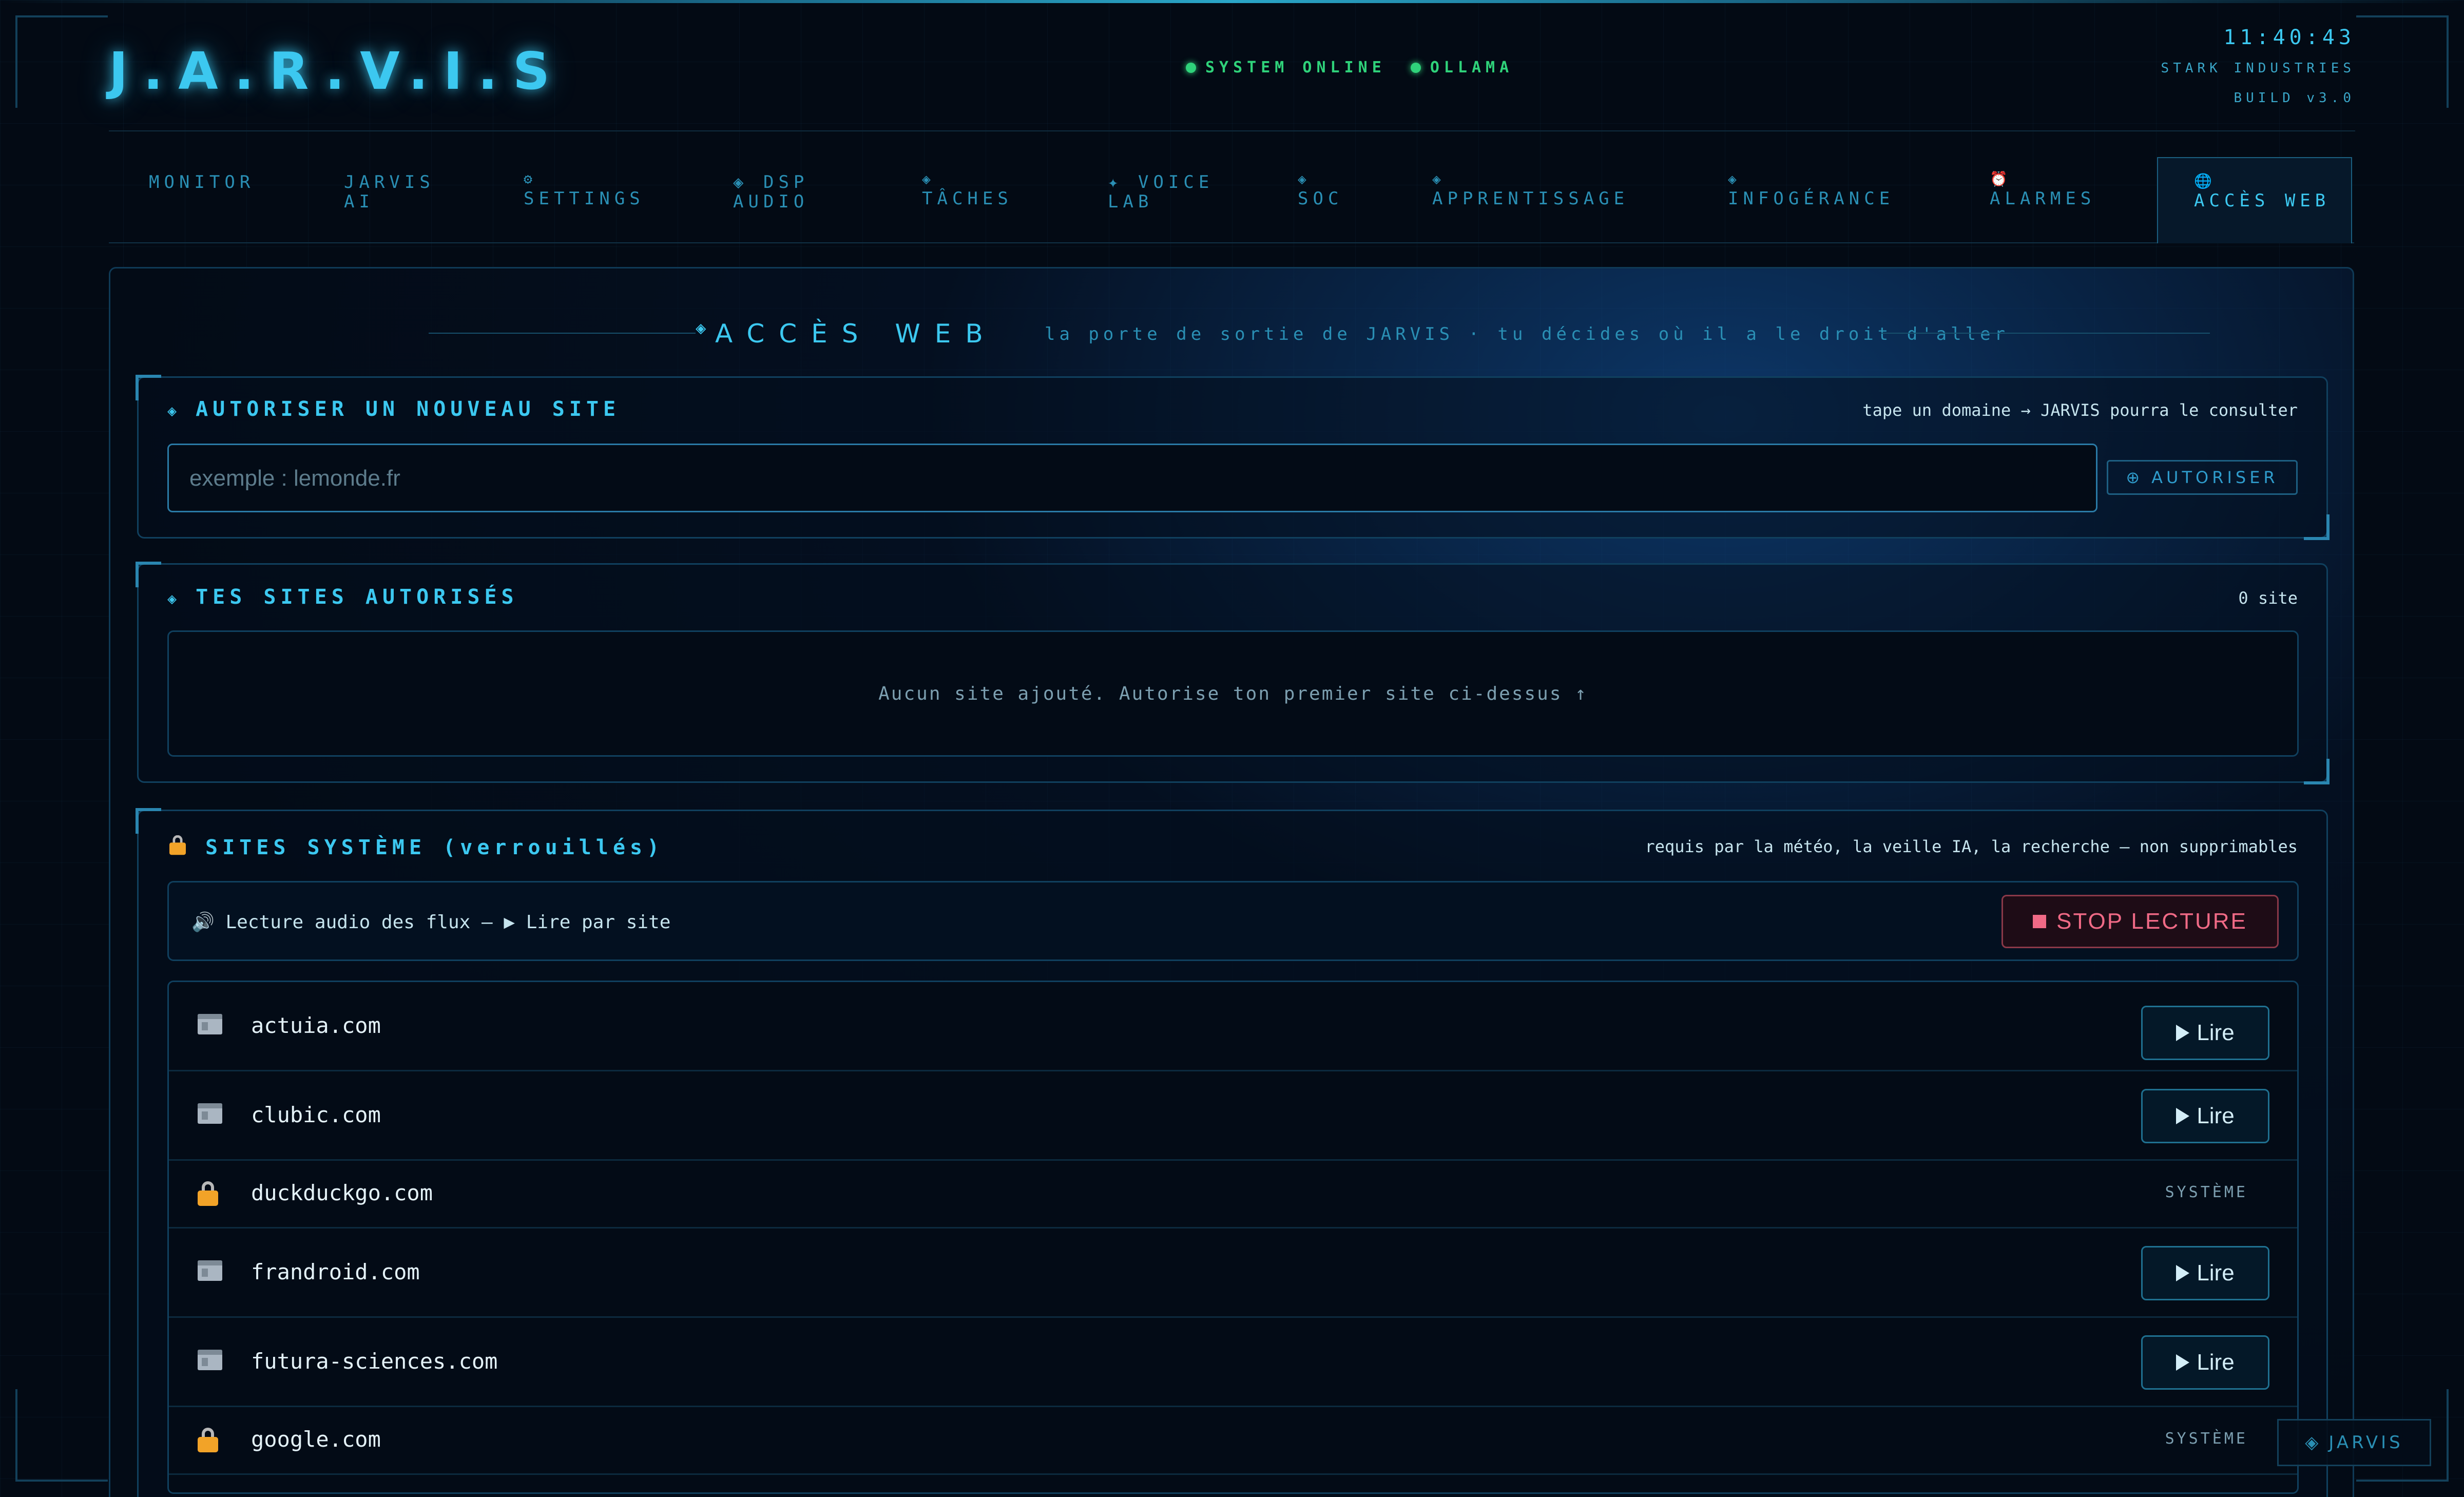 This screenshot has width=2464, height=1497. What do you see at coordinates (584, 198) in the screenshot?
I see `tab-label: SETTINGS` at bounding box center [584, 198].